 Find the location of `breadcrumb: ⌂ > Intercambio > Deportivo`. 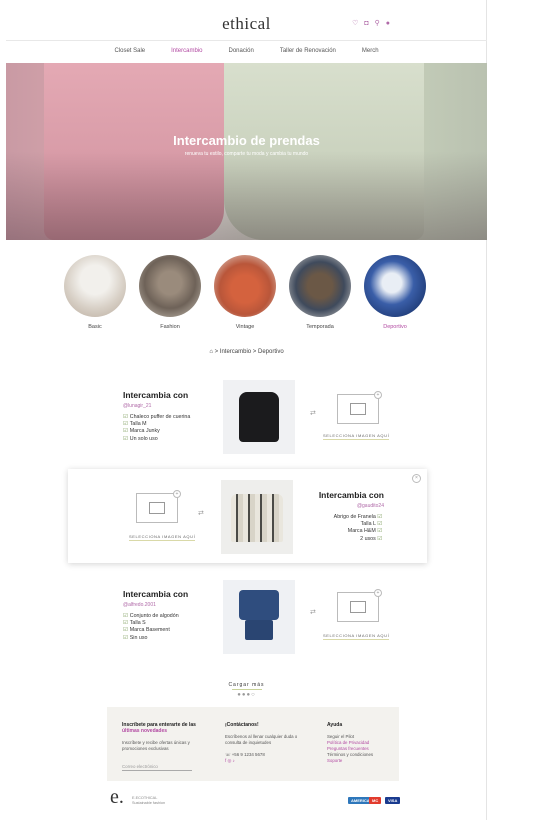

breadcrumb: ⌂ > Intercambio > Deportivo is located at coordinates (246, 352).